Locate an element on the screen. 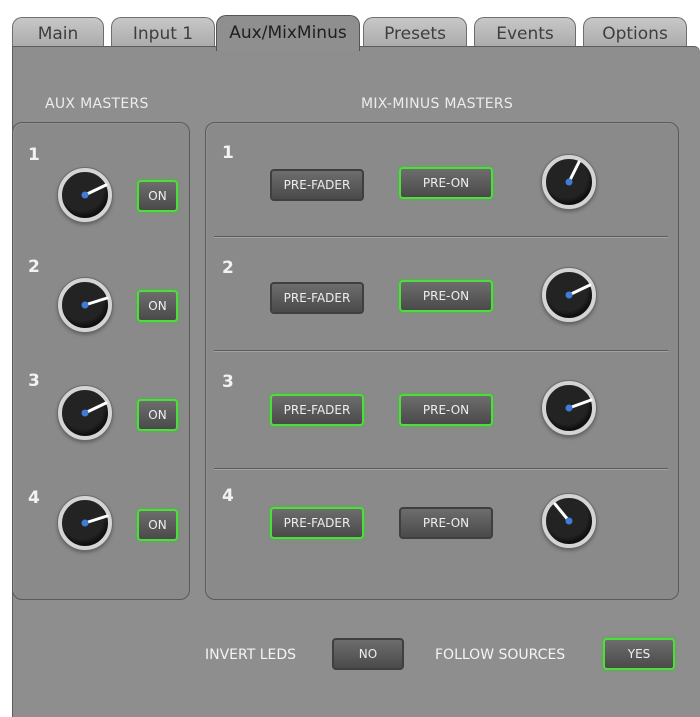 This screenshot has height=717, width=700. mixminus-1-knob is located at coordinates (569, 182).